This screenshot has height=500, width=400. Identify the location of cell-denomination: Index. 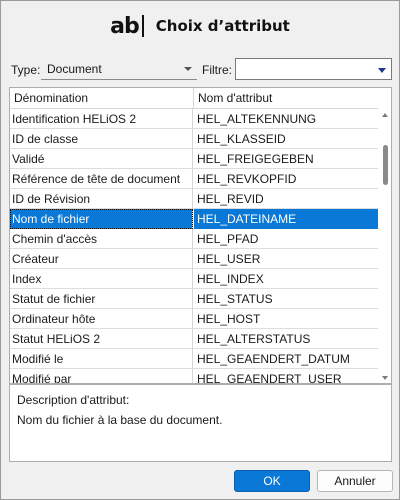
(101, 279).